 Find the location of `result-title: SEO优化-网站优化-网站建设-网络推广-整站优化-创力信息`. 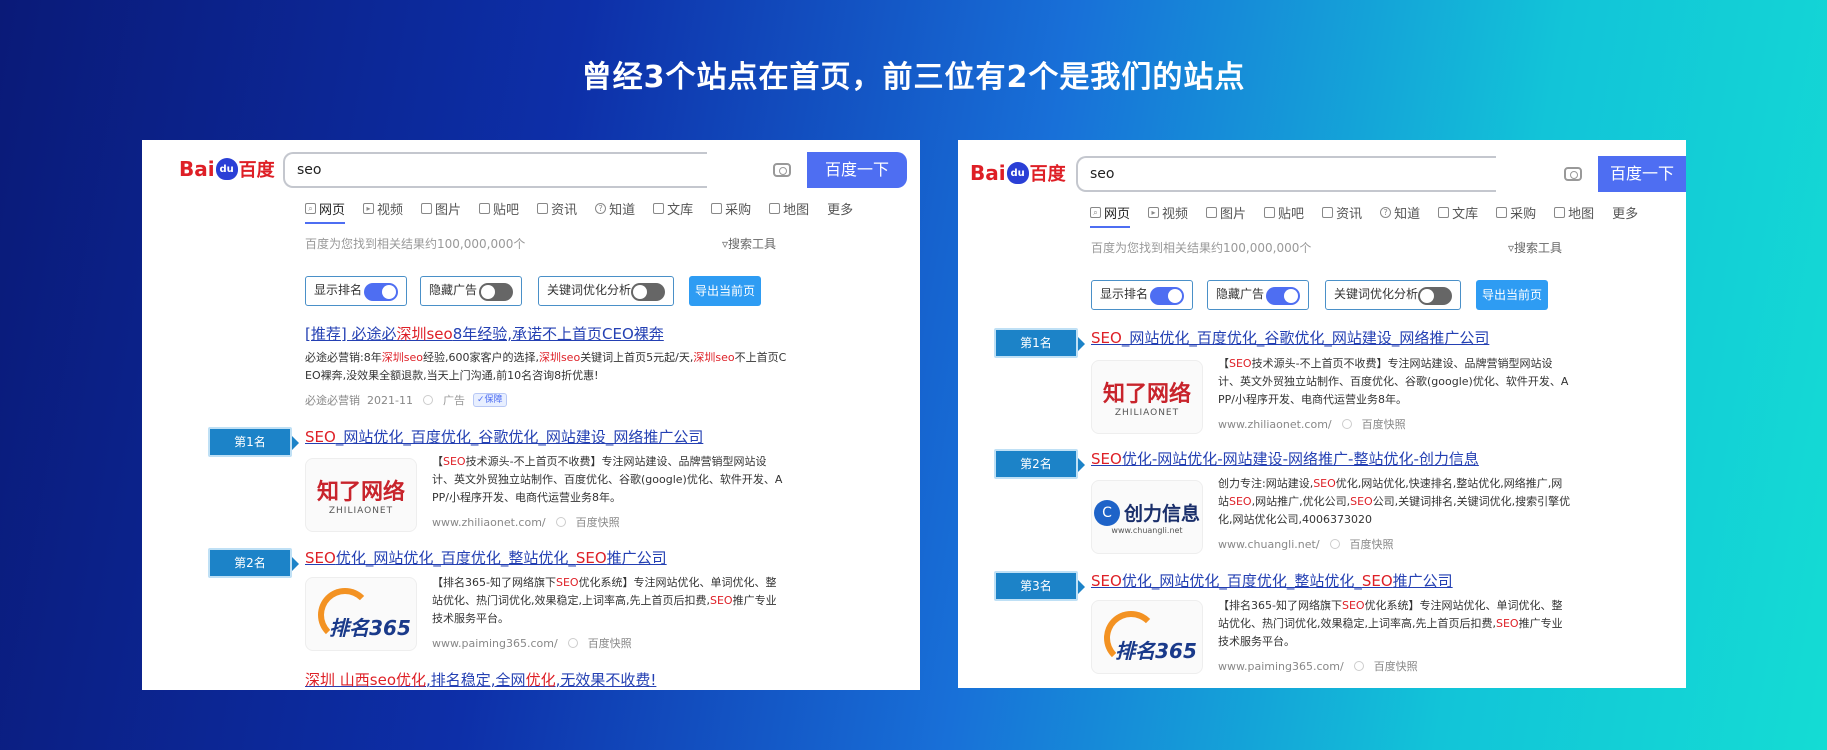

result-title: SEO优化-网站优化-网站建设-网络推广-整站优化-创力信息 is located at coordinates (1285, 458).